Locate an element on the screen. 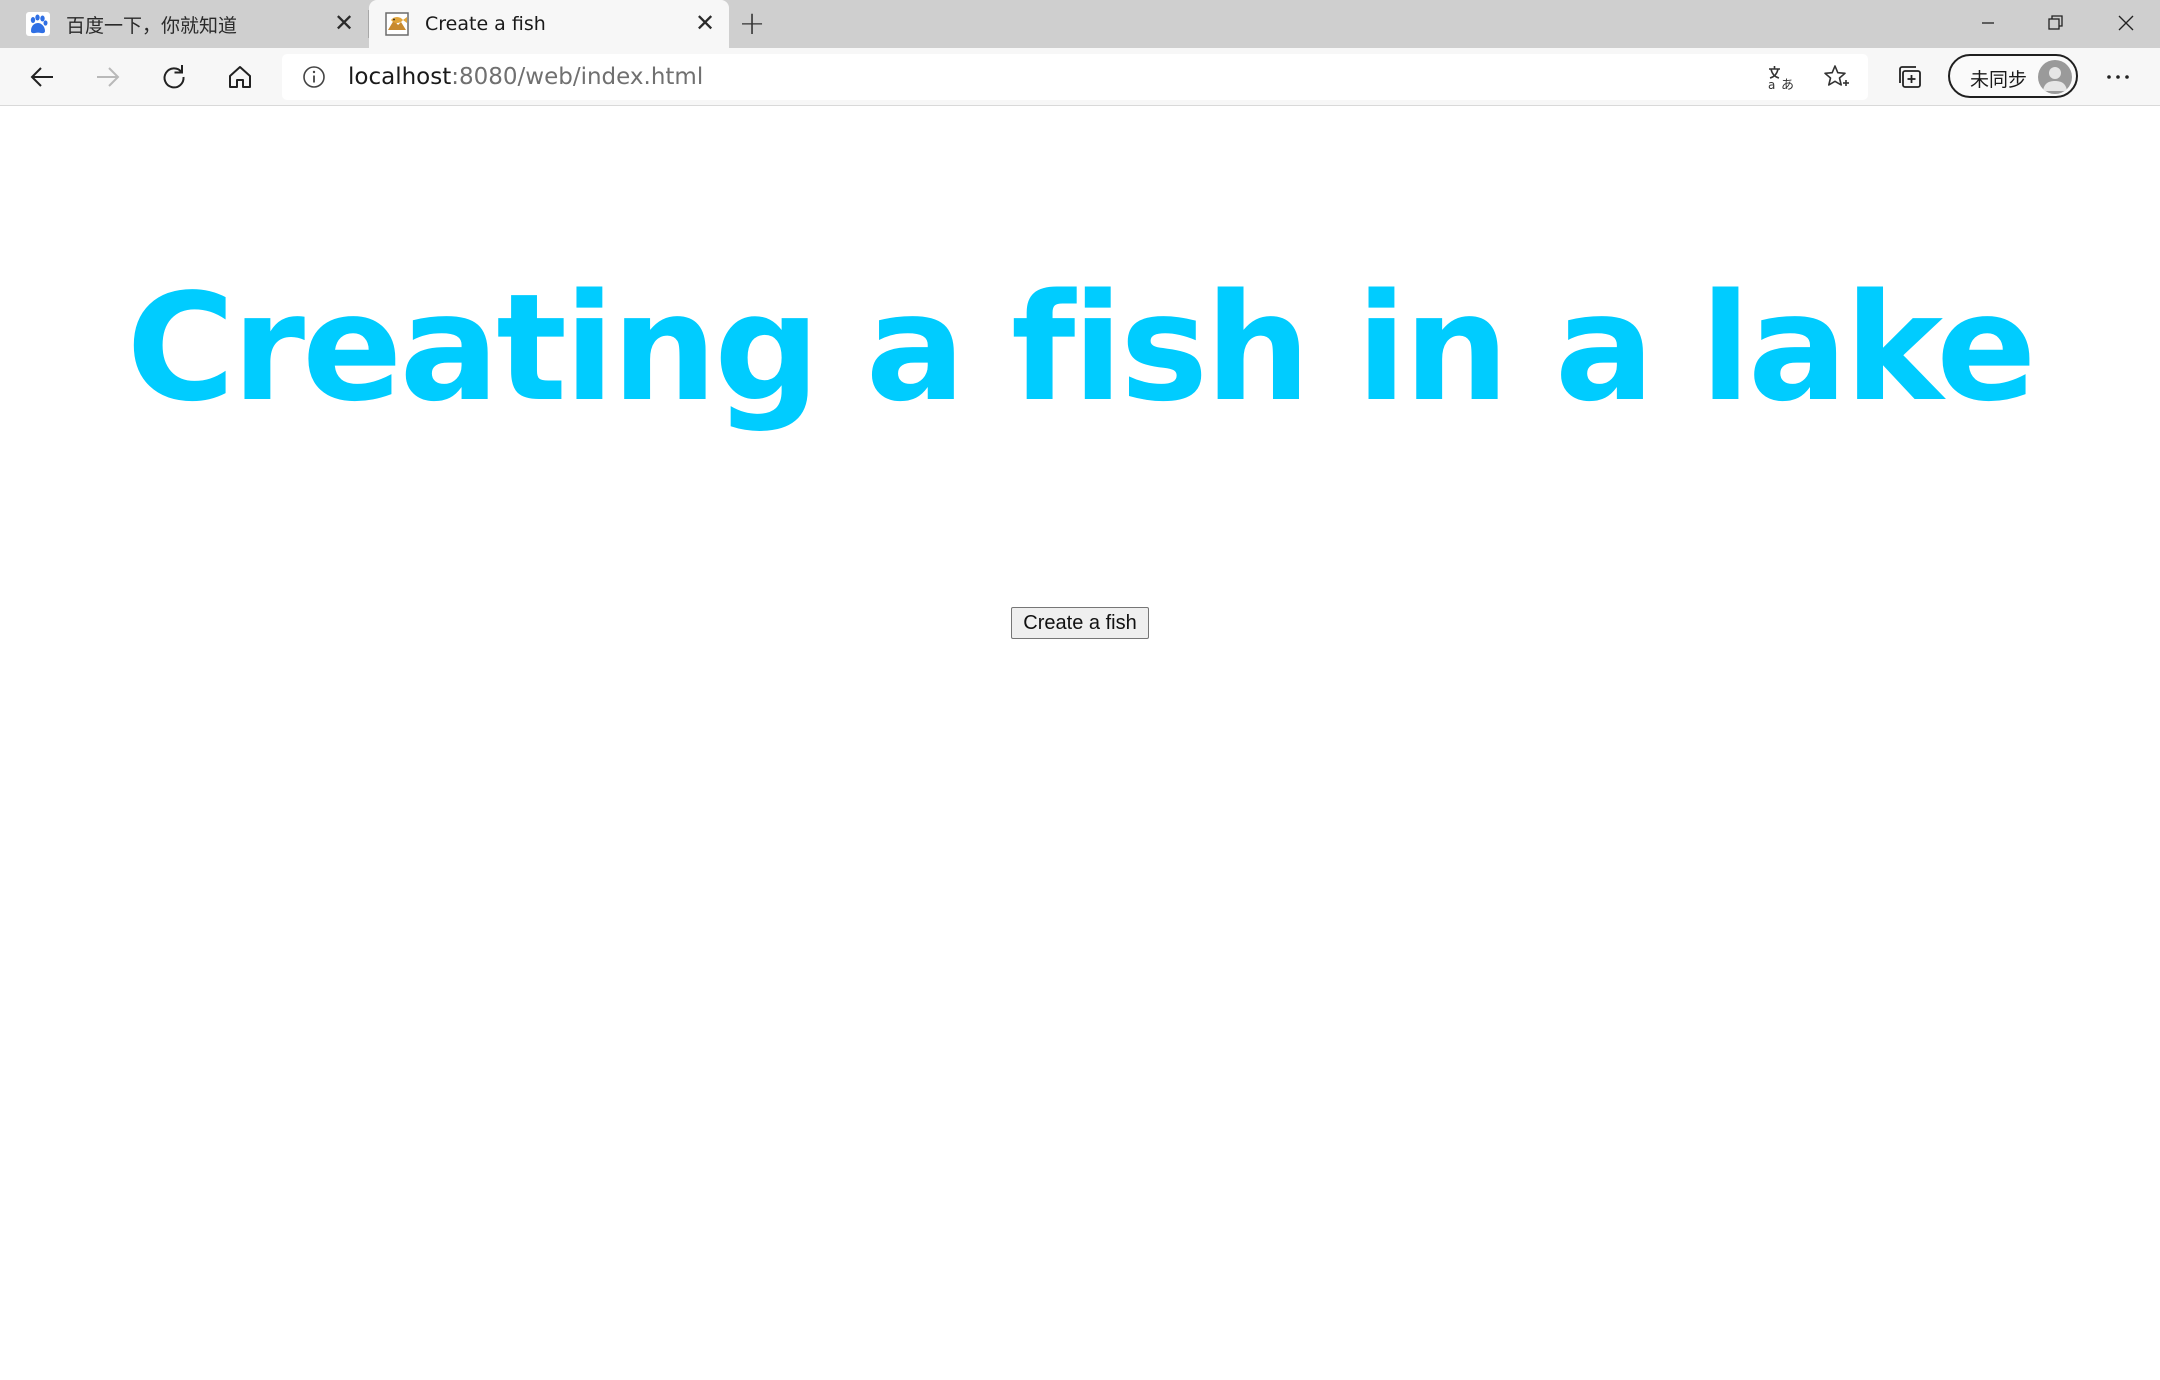 Image resolution: width=2160 pixels, height=1380 pixels. url-path: :8080/web/index.html is located at coordinates (577, 77).